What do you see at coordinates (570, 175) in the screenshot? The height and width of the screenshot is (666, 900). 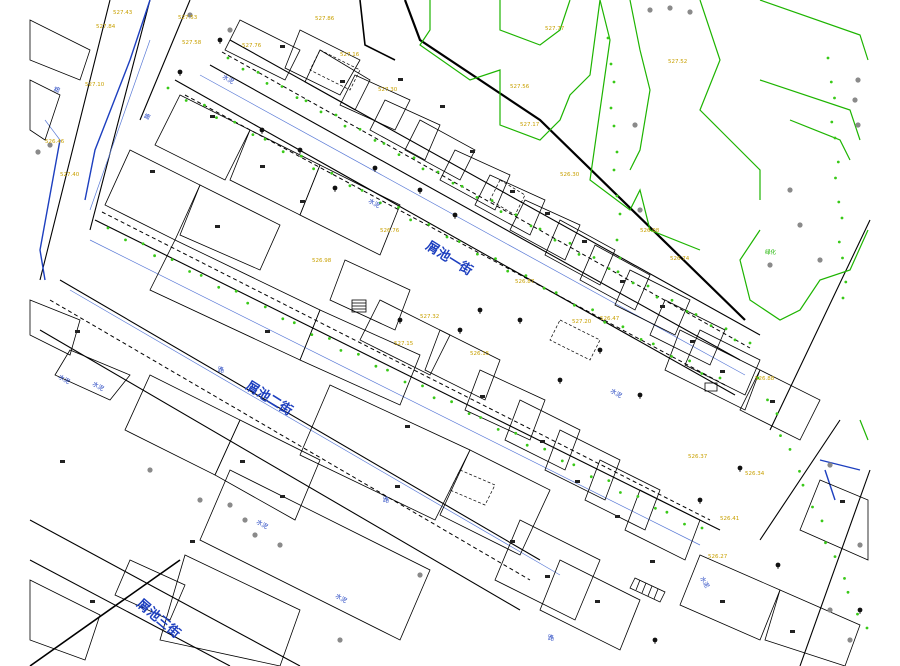 I see `elevation-label: 526.30` at bounding box center [570, 175].